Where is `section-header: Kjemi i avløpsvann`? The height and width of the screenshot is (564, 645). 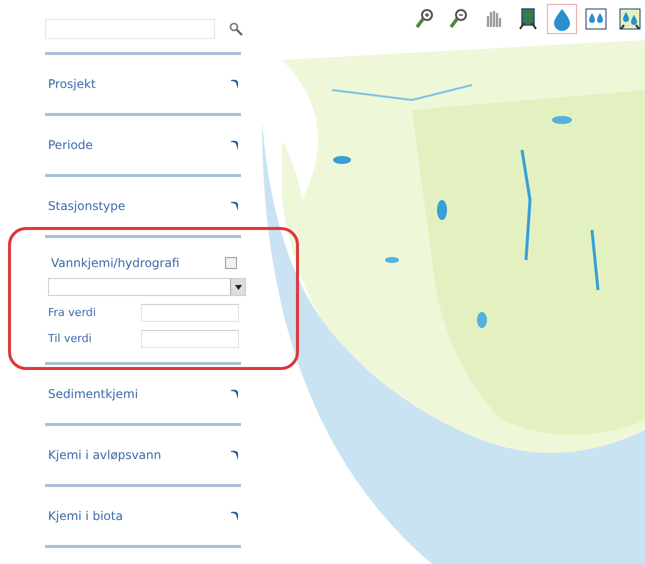
section-header: Kjemi i avløpsvann is located at coordinates (143, 455).